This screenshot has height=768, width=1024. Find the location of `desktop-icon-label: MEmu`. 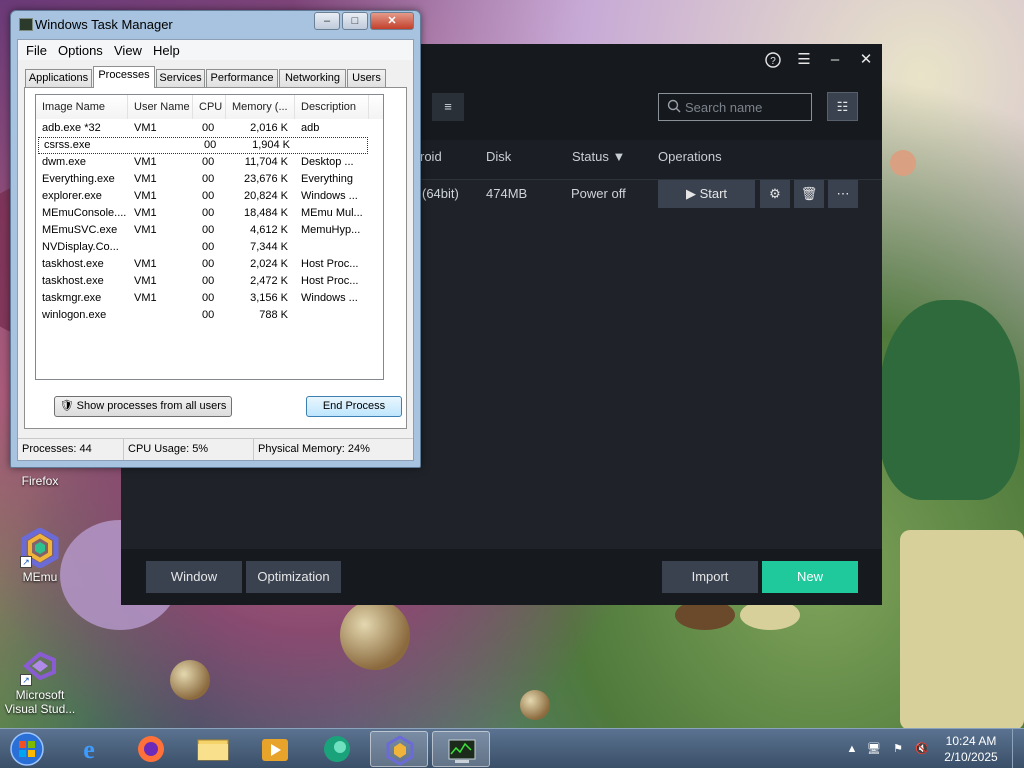

desktop-icon-label: MEmu is located at coordinates (40, 577).